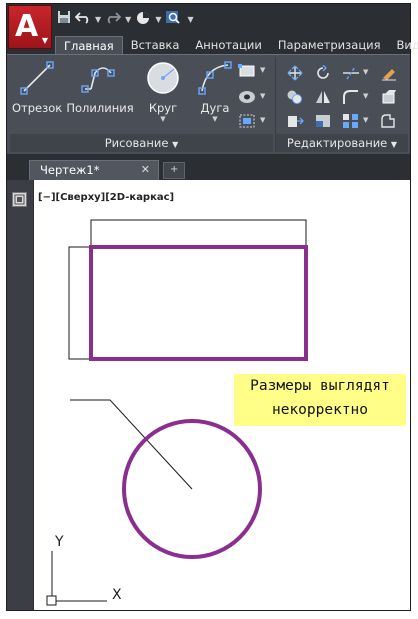  I want to click on circle-tool-button: Круг ▼, so click(163, 91).